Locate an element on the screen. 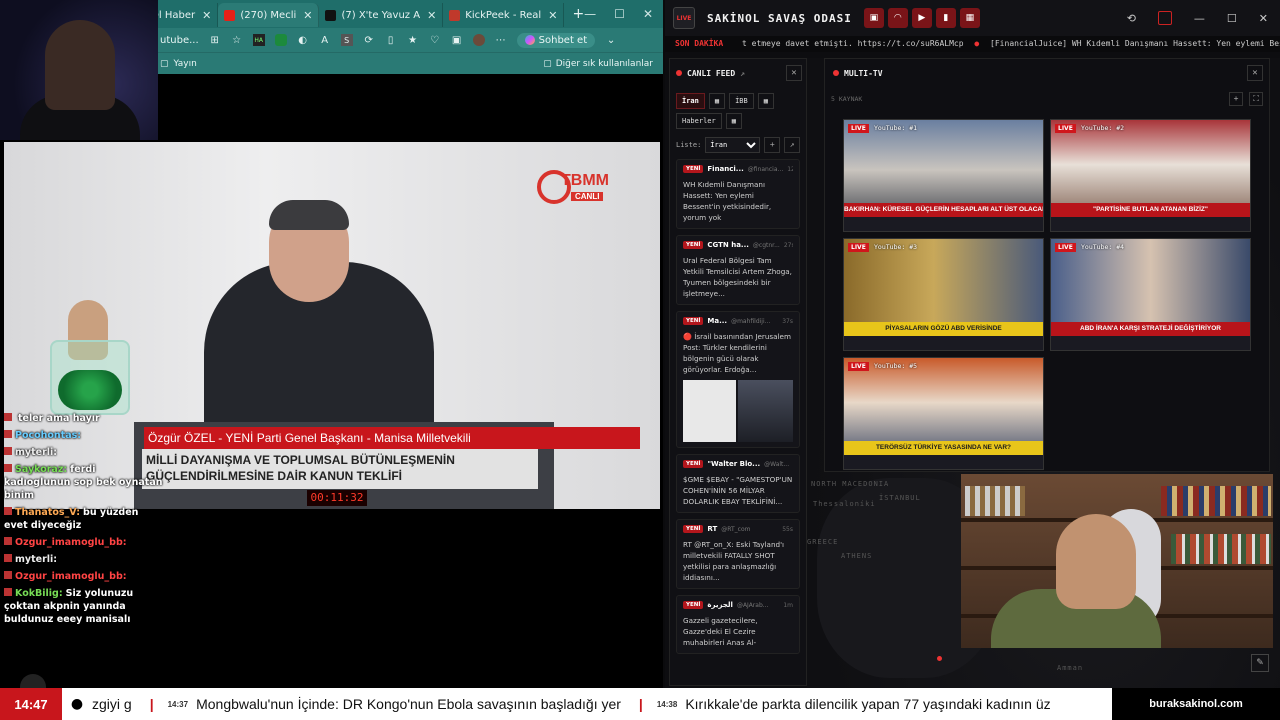  tv-headline: PİYASALARIN GÖZÜ ABD VERİSİNDE is located at coordinates (943, 329).